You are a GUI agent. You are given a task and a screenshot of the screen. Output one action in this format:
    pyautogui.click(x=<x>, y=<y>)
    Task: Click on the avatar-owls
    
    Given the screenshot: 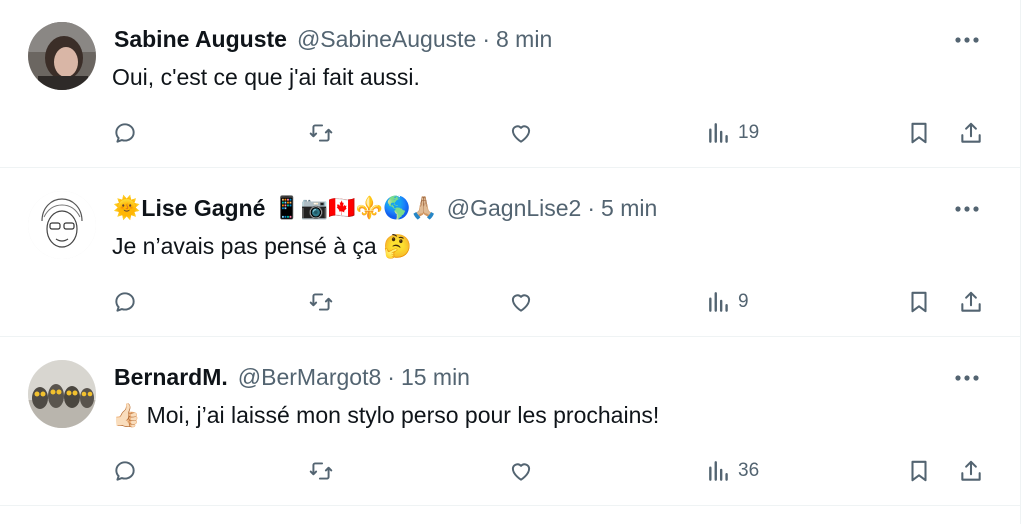 What is the action you would take?
    pyautogui.click(x=62, y=394)
    